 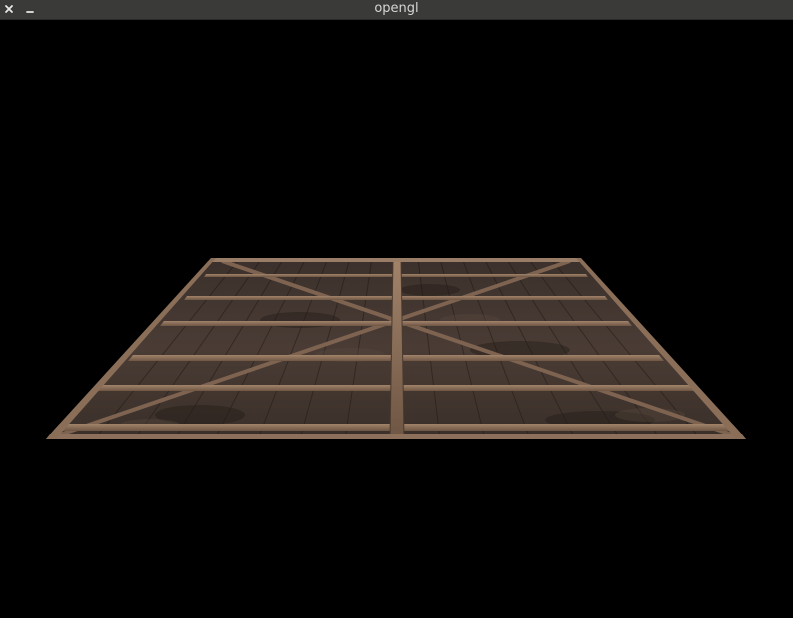 I want to click on window-title: opengl, so click(x=396, y=8).